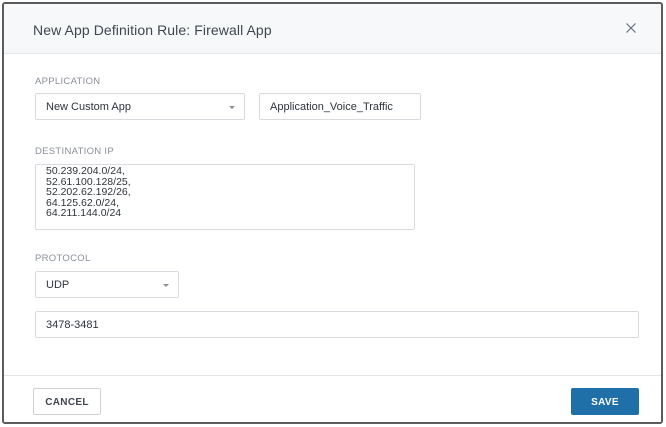  I want to click on application-label: APPLICATION, so click(68, 81).